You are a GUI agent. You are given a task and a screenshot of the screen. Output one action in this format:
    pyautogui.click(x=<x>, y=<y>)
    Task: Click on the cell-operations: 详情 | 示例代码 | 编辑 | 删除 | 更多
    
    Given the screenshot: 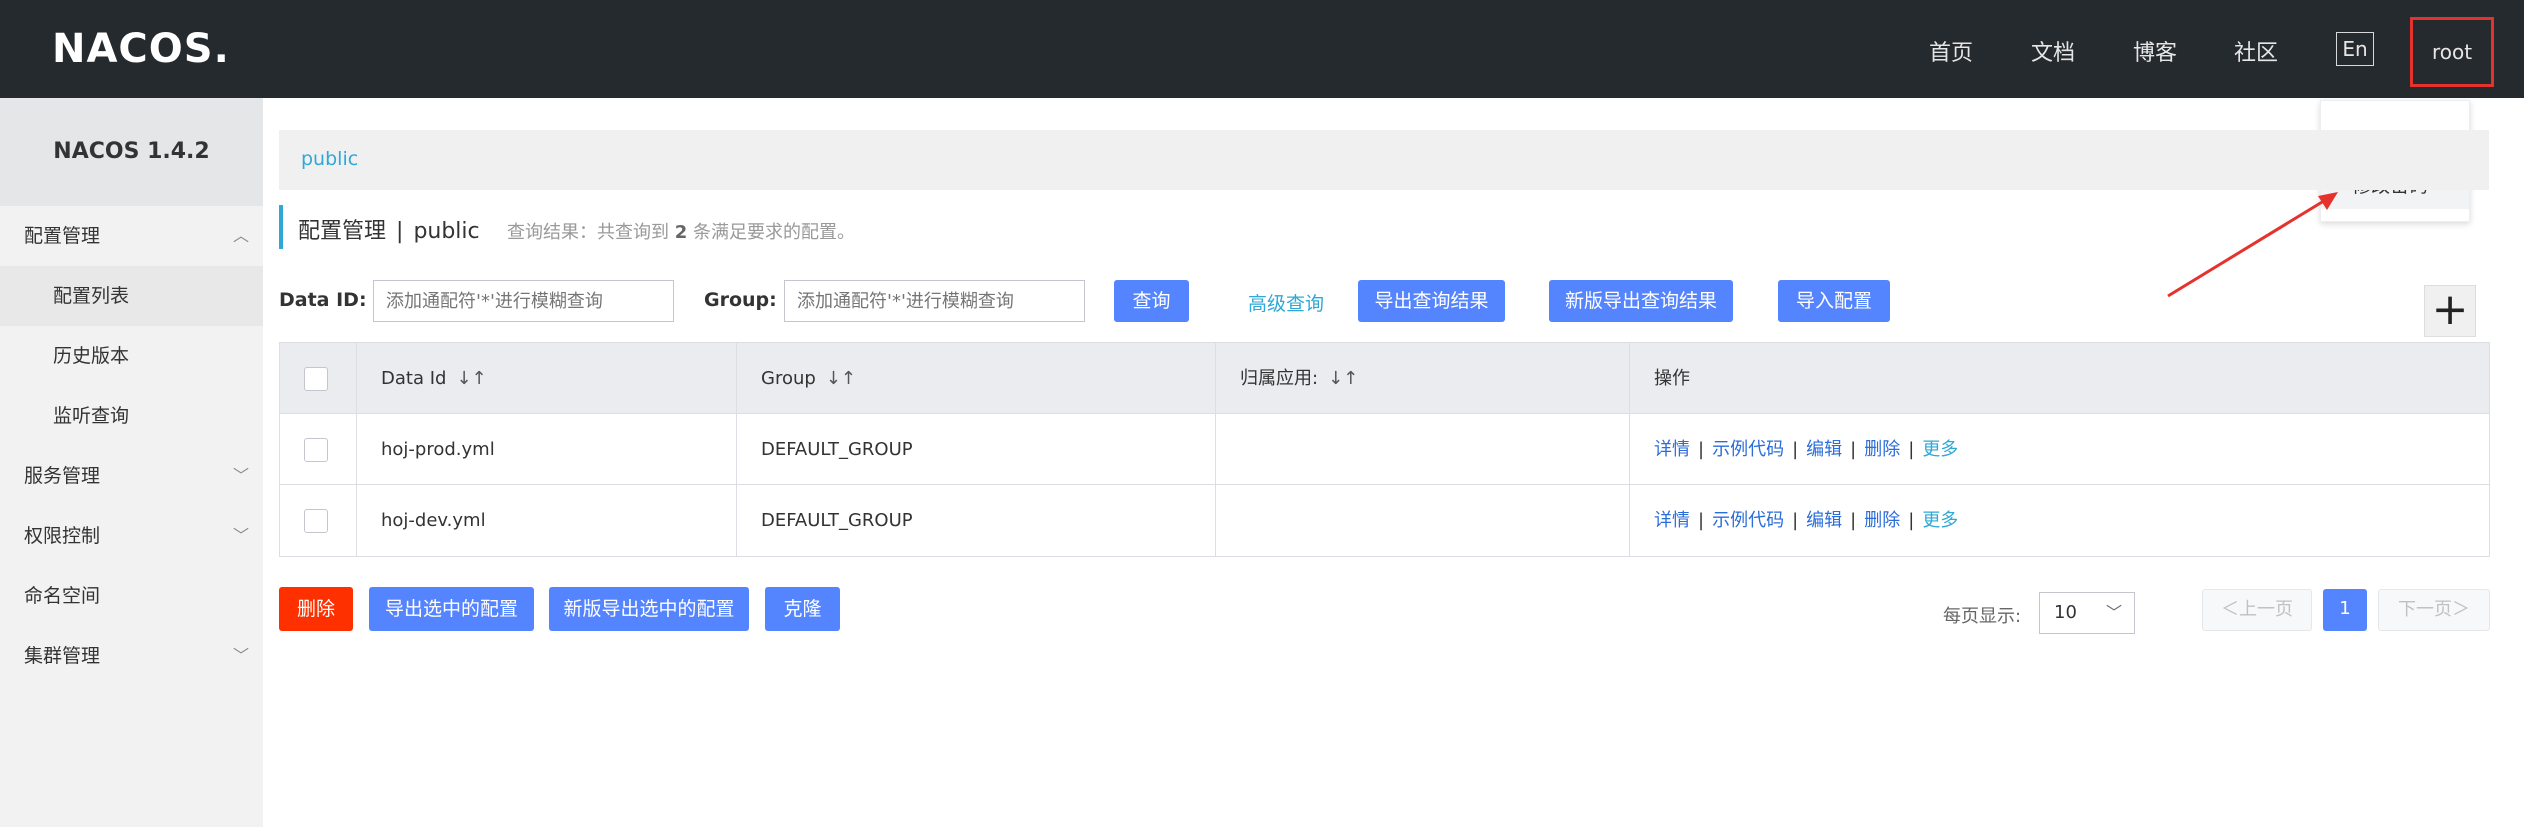 What is the action you would take?
    pyautogui.click(x=2059, y=449)
    